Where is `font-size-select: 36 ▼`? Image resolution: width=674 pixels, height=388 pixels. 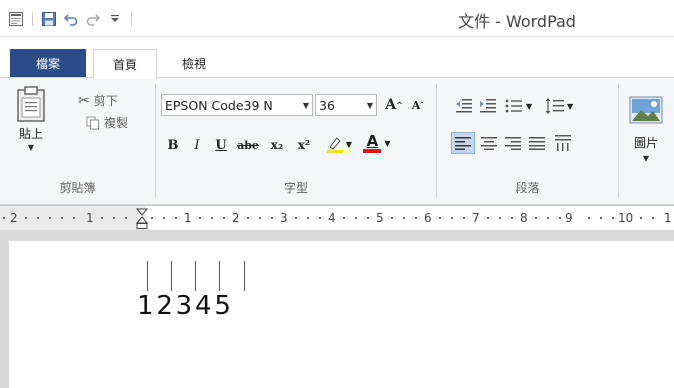 font-size-select: 36 ▼ is located at coordinates (346, 105).